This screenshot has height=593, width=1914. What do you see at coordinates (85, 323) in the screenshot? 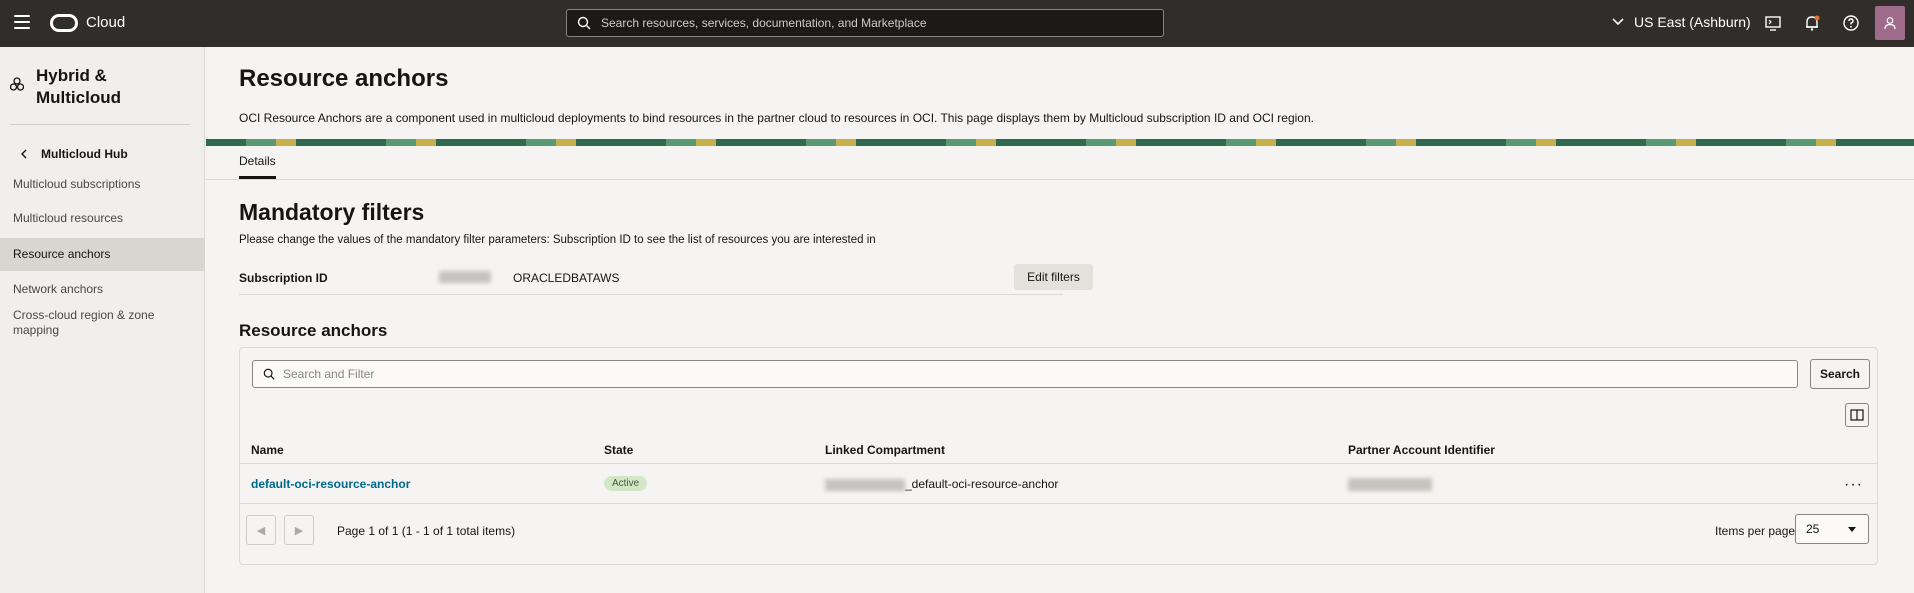
I see `sidebar-item-cross-cloud-mapping: Cross-cloud region & zone mapping` at bounding box center [85, 323].